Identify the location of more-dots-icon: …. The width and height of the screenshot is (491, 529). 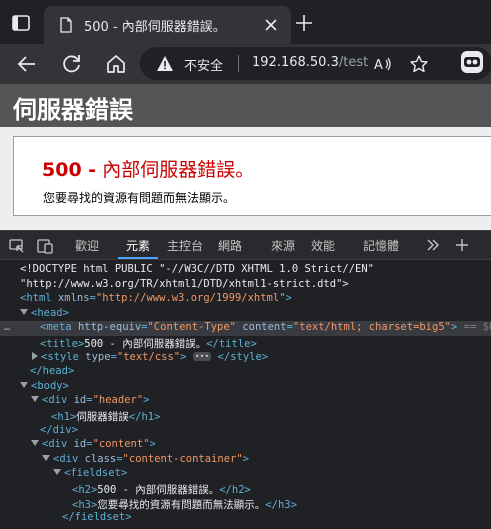
(7, 327).